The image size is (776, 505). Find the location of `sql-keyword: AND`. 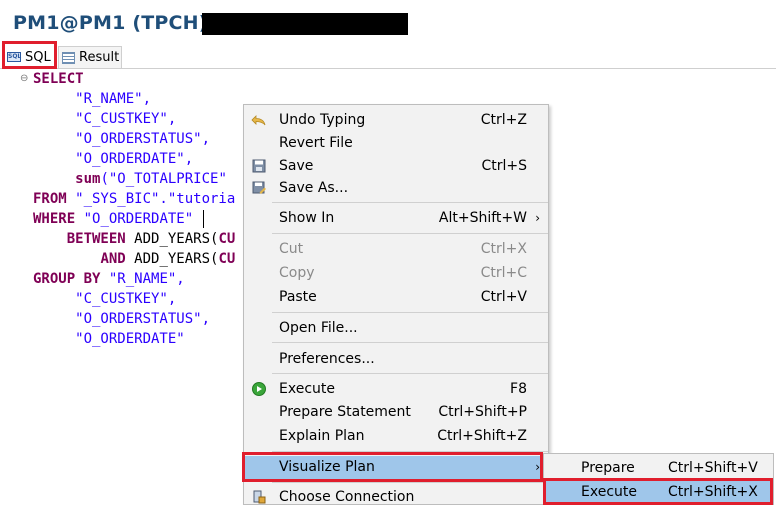

sql-keyword: AND is located at coordinates (113, 259).